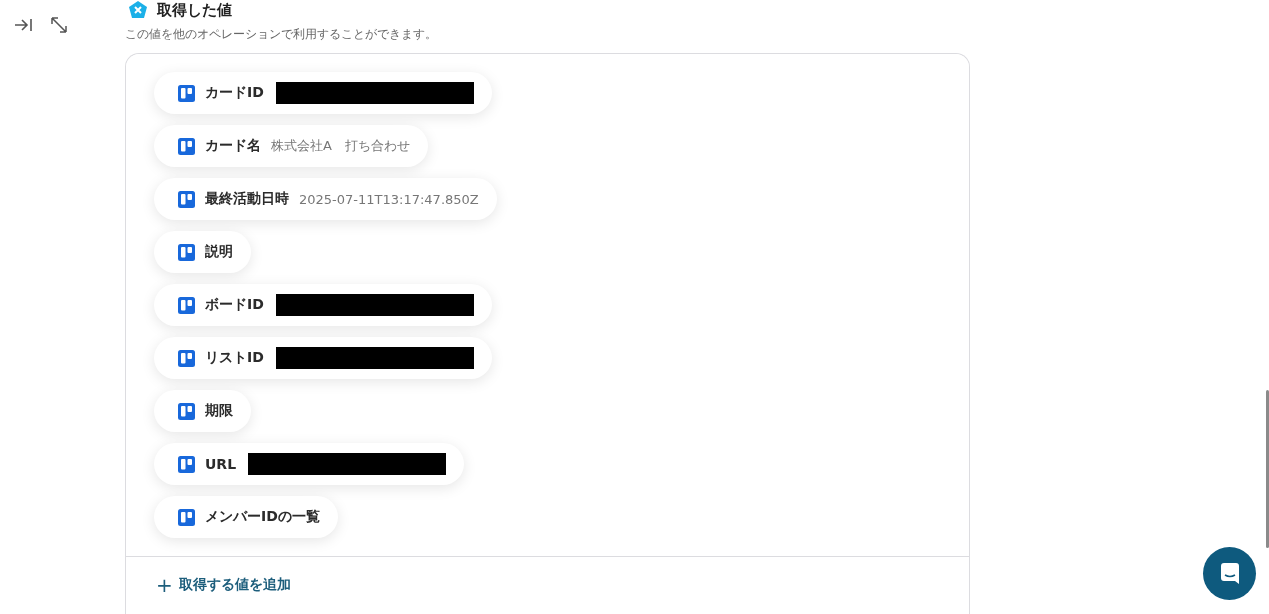 This screenshot has height=614, width=1269. What do you see at coordinates (323, 305) in the screenshot?
I see `value-chip: ボードID` at bounding box center [323, 305].